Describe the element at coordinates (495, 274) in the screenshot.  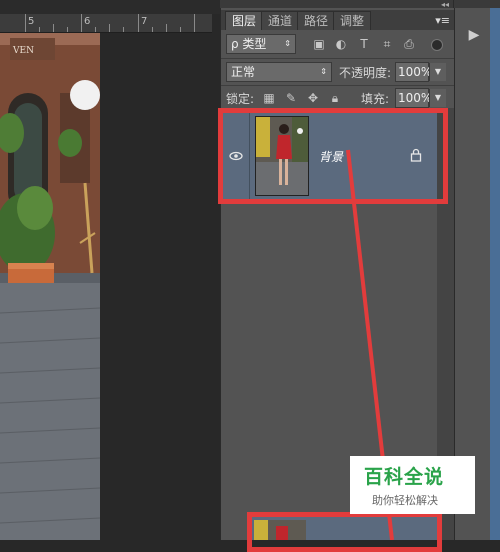
I see `window-edge` at that location.